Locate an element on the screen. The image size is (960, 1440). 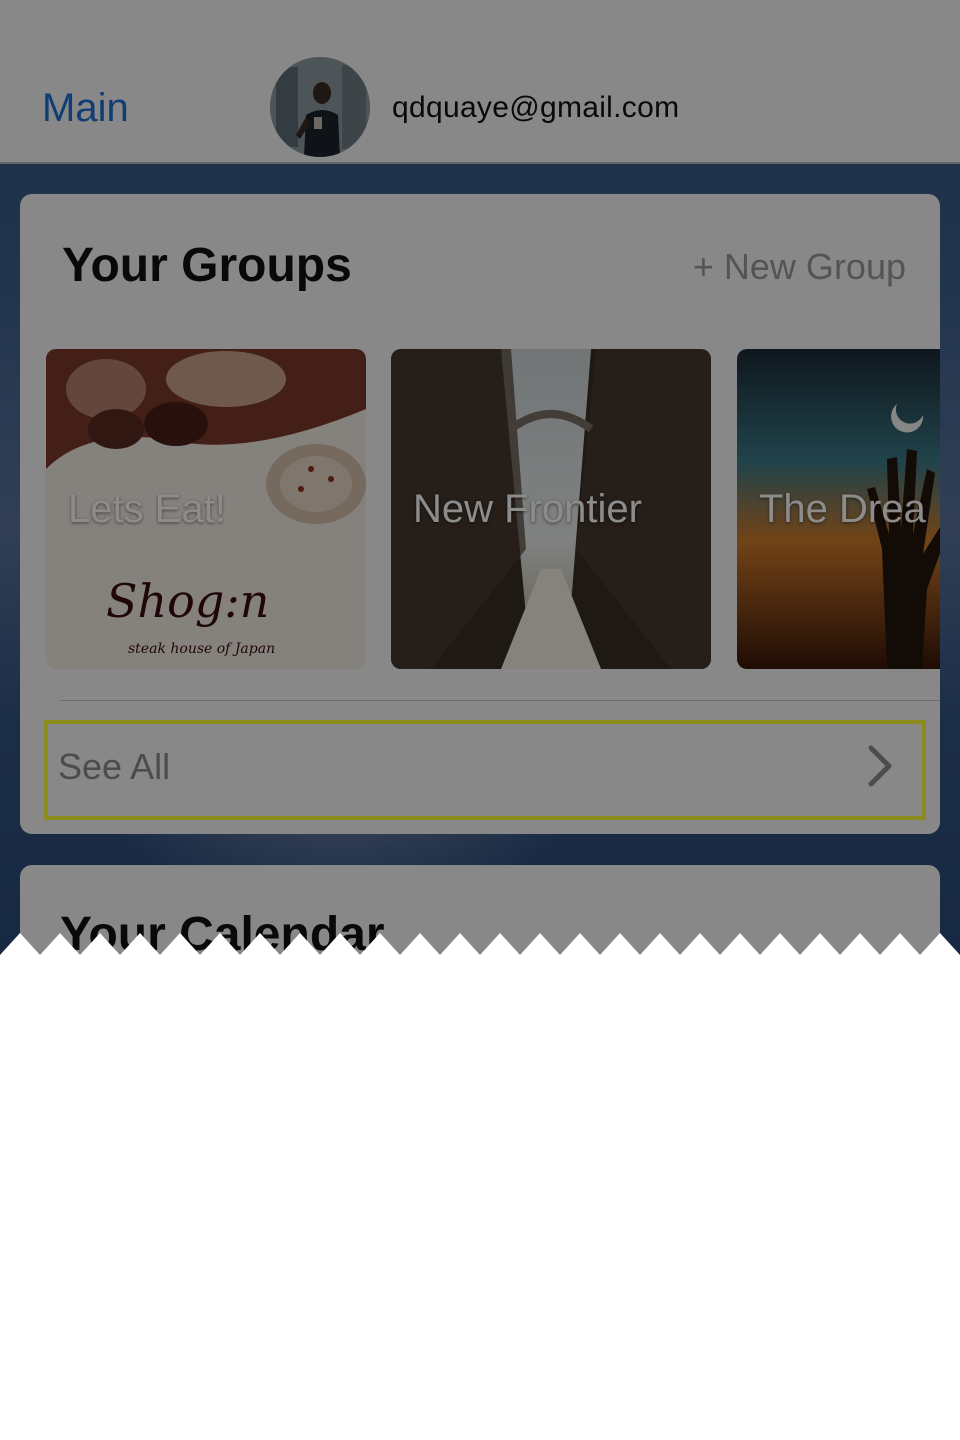
shogun-logo-text: Shog:n is located at coordinates (187, 601).